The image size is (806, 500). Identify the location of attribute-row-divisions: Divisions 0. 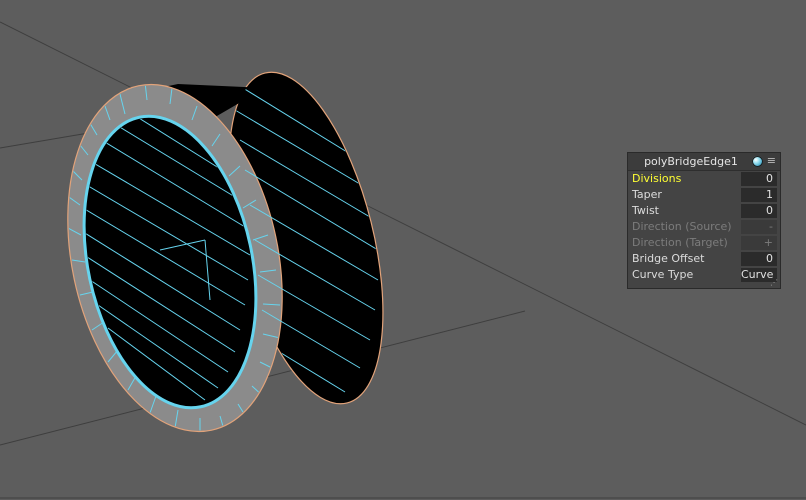
(704, 179).